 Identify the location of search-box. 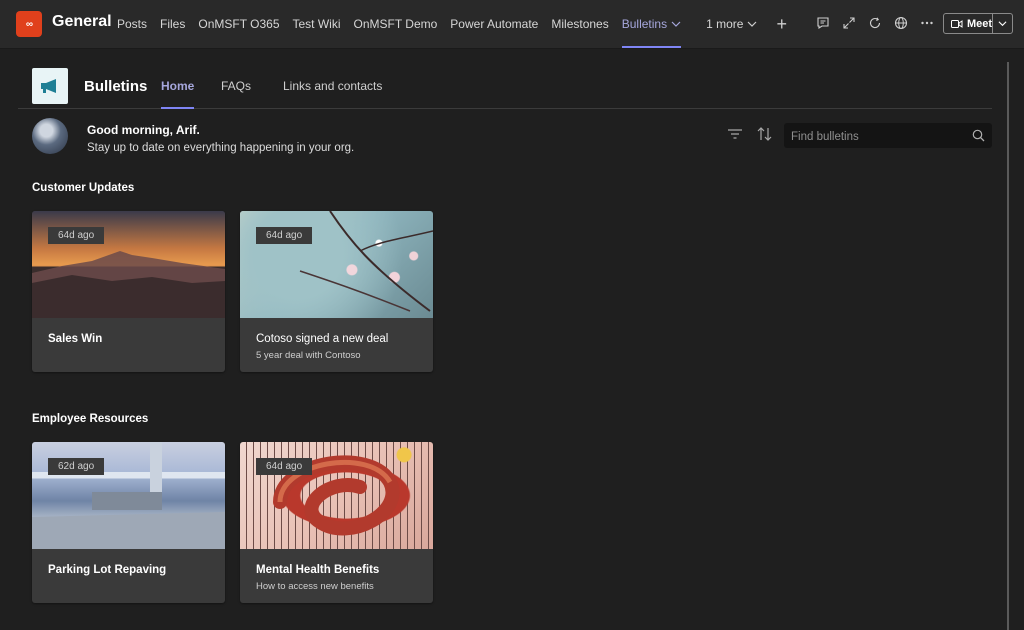
(888, 136).